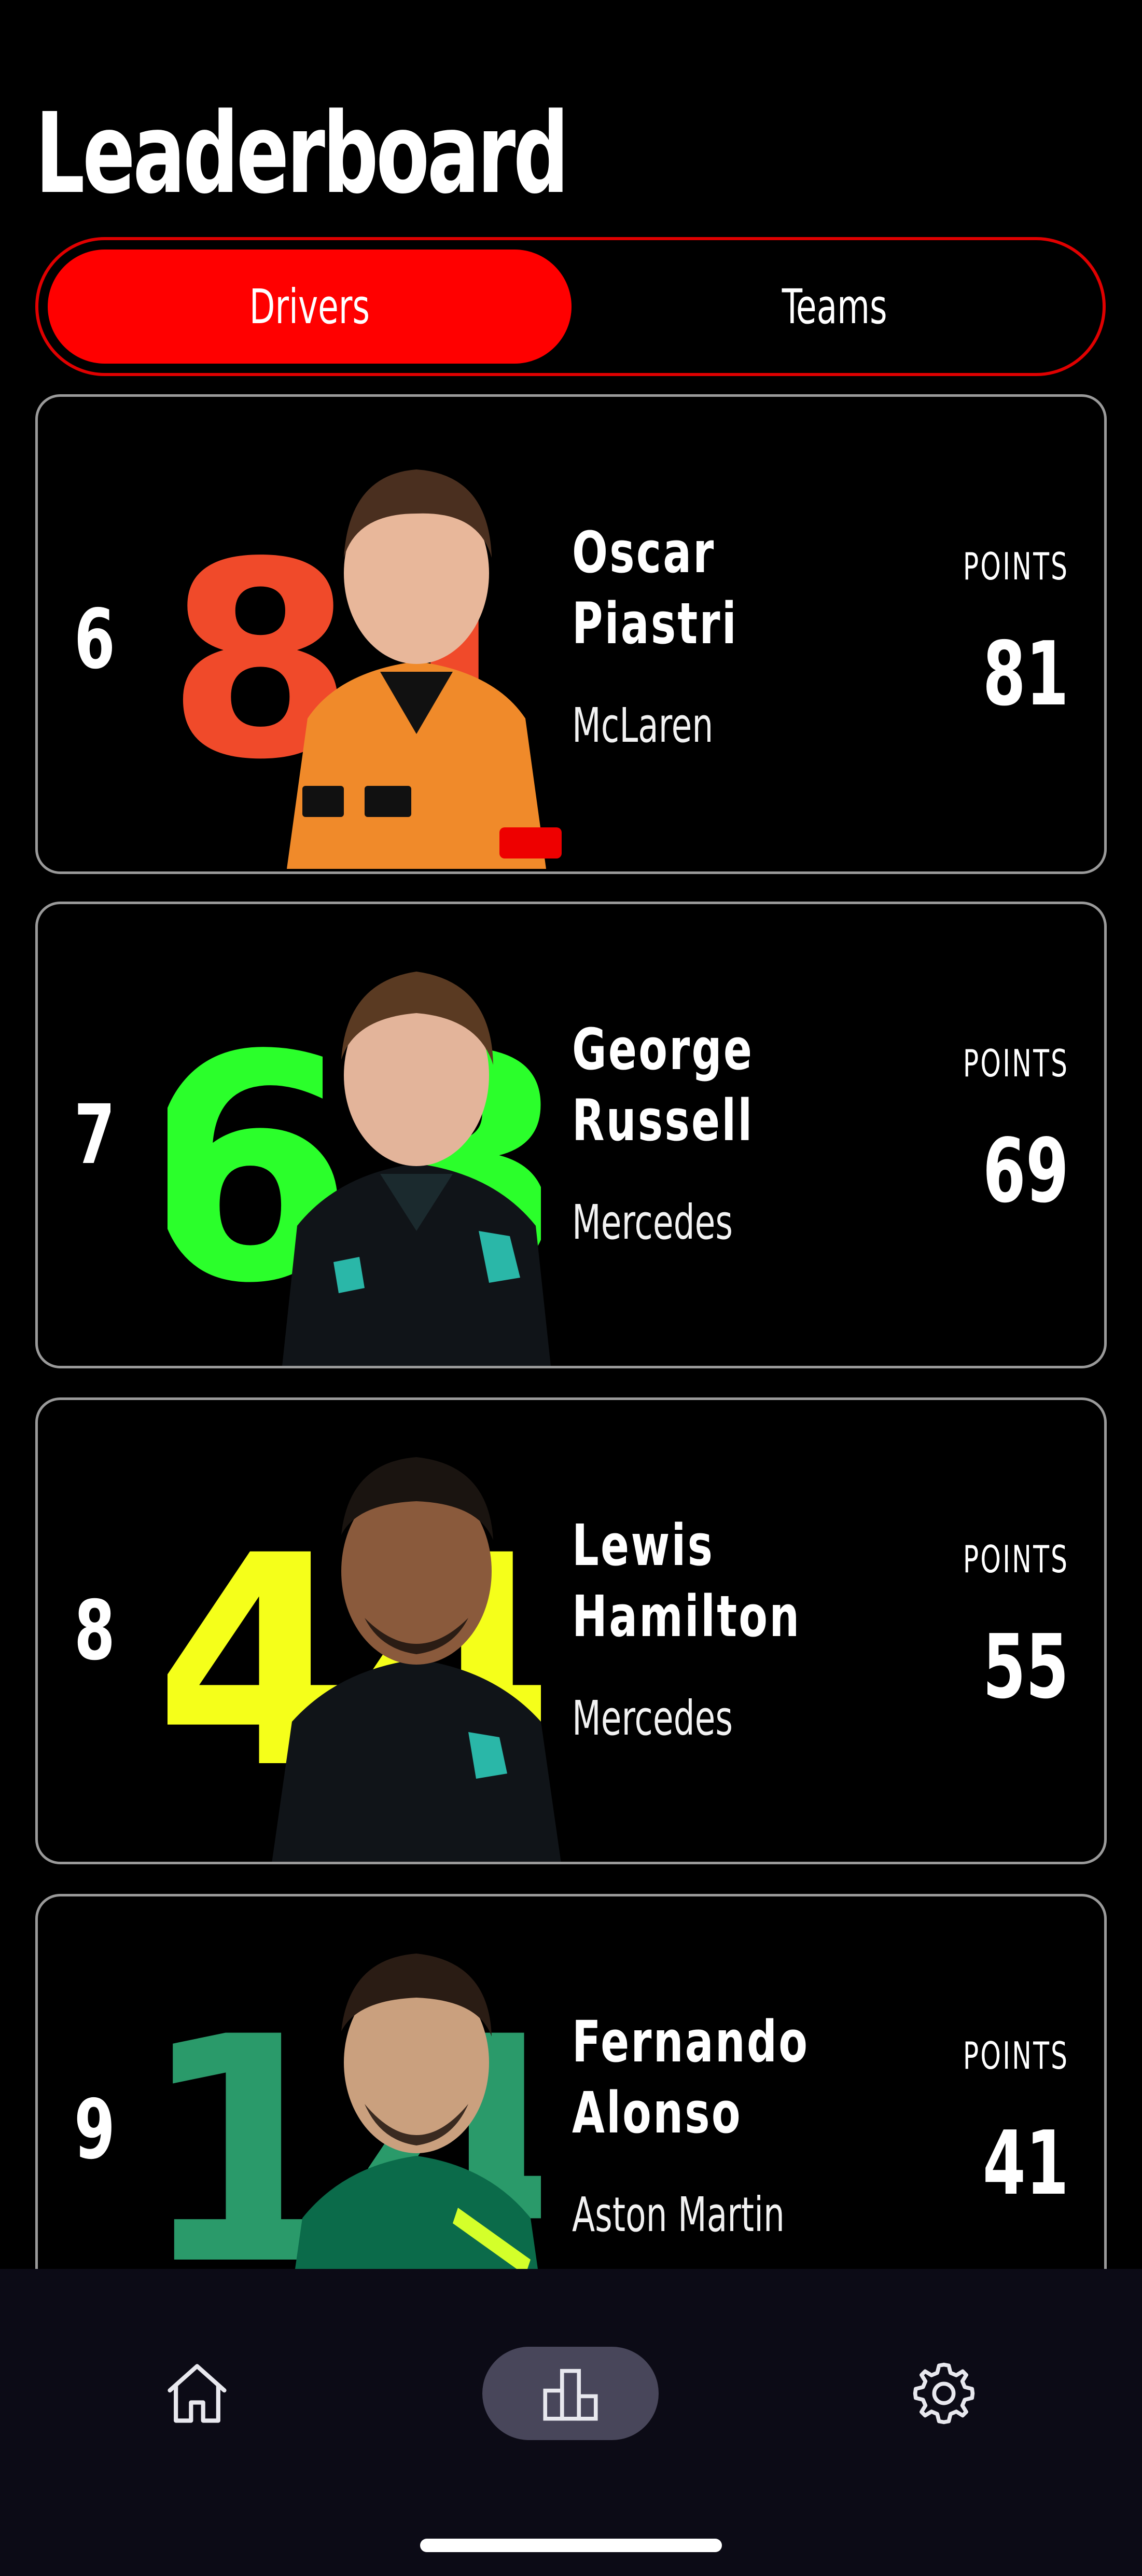  I want to click on driver-team: Aston Martin, so click(678, 2214).